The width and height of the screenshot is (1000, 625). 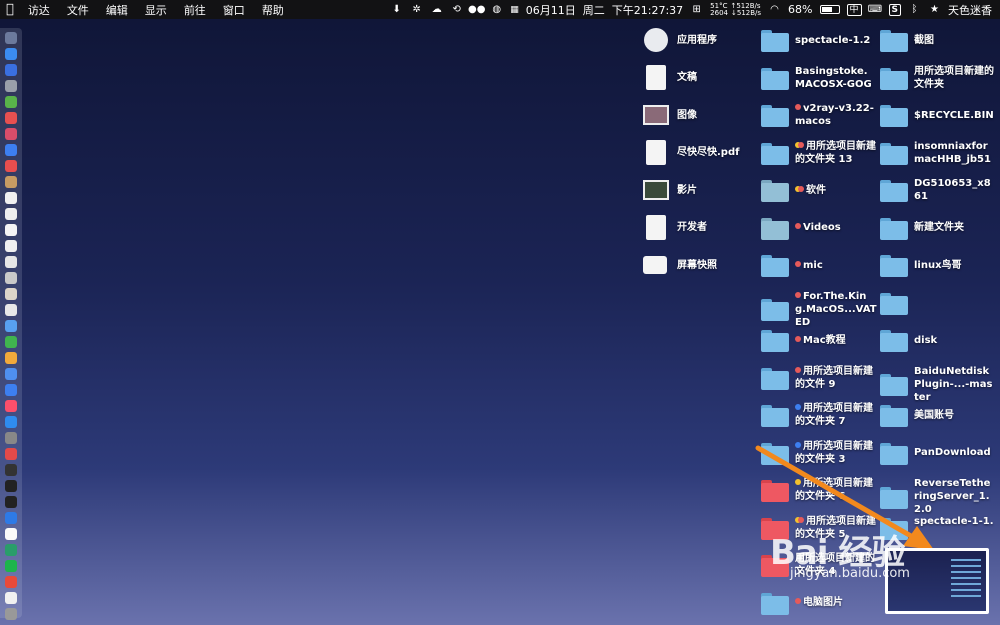 I want to click on menu-edit: 编辑, so click(x=117, y=10).